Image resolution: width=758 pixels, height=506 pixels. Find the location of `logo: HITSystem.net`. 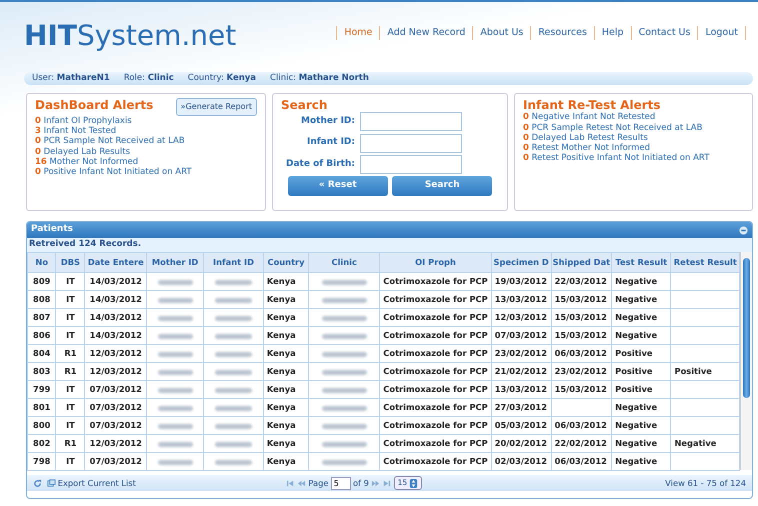

logo: HITSystem.net is located at coordinates (130, 36).